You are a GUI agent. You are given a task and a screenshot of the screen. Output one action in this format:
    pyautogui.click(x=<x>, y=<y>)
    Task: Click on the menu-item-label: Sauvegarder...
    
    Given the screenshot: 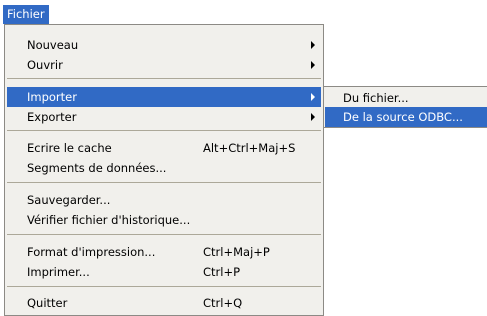 What is the action you would take?
    pyautogui.click(x=69, y=200)
    